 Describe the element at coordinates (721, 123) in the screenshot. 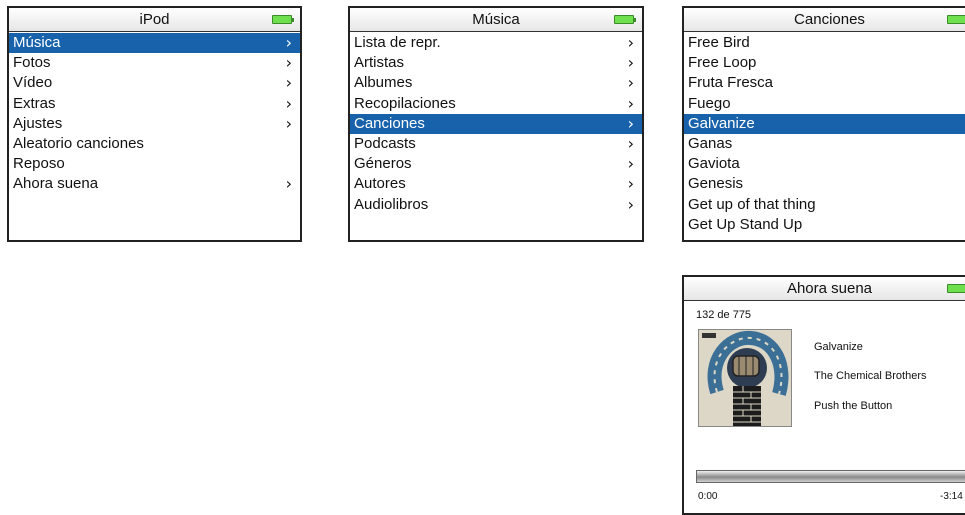

I see `menu-item-label: Galvanize` at that location.